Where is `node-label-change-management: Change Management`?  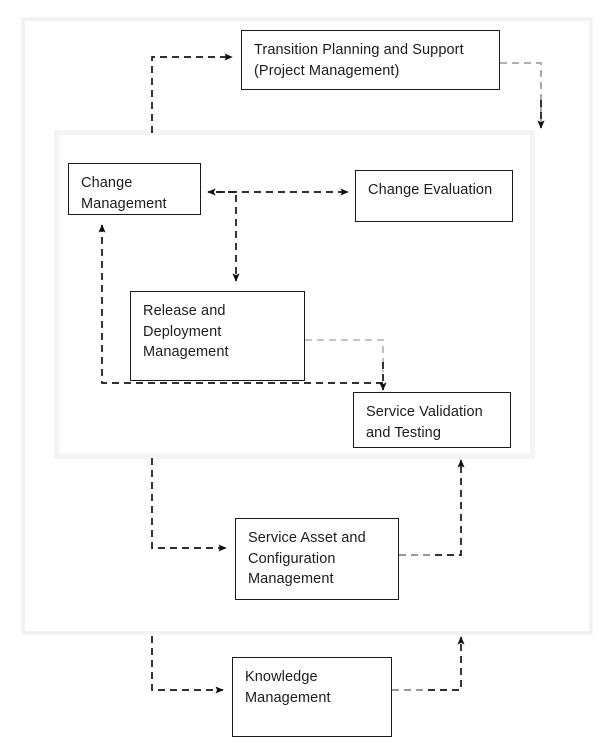 node-label-change-management: Change Management is located at coordinates (124, 193).